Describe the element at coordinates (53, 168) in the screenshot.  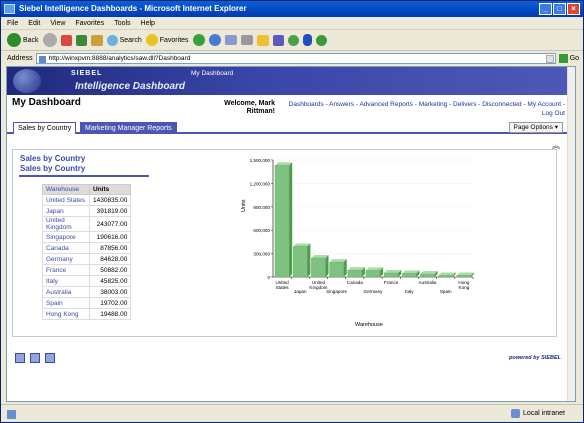
I see `report-subtitle: Sales by Country` at that location.